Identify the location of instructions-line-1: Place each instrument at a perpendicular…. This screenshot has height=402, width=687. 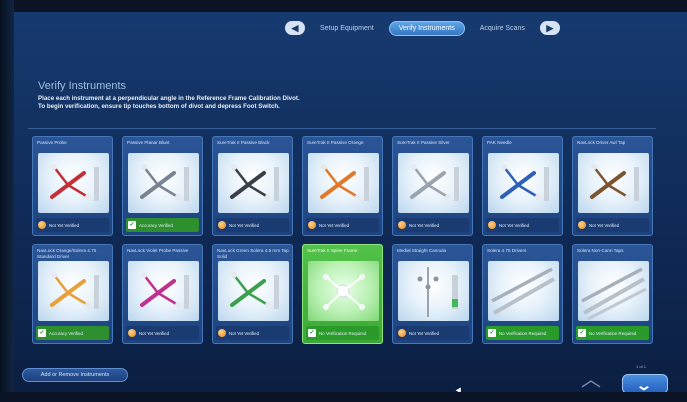
(169, 98).